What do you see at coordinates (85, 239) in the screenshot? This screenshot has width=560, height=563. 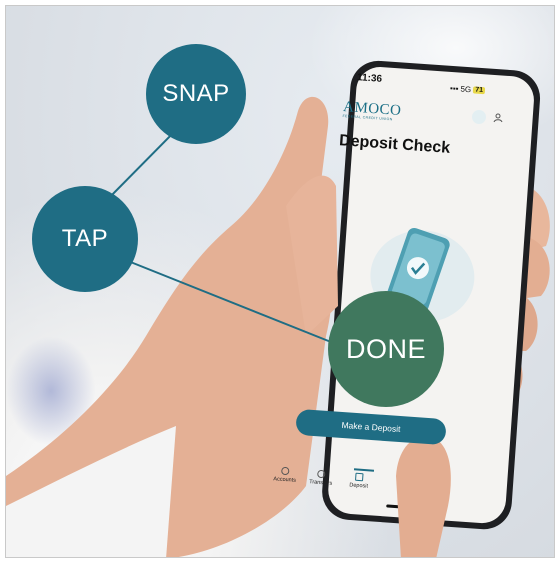 I see `step-tap-bubble: TAP` at bounding box center [85, 239].